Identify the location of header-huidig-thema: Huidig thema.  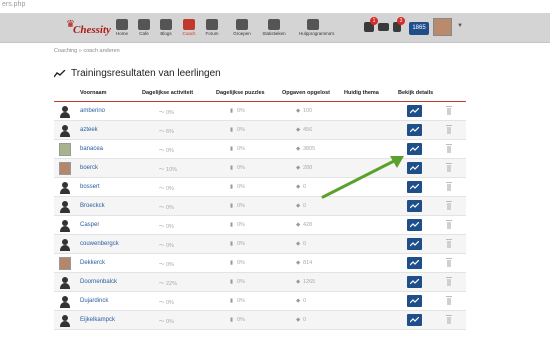
(361, 93).